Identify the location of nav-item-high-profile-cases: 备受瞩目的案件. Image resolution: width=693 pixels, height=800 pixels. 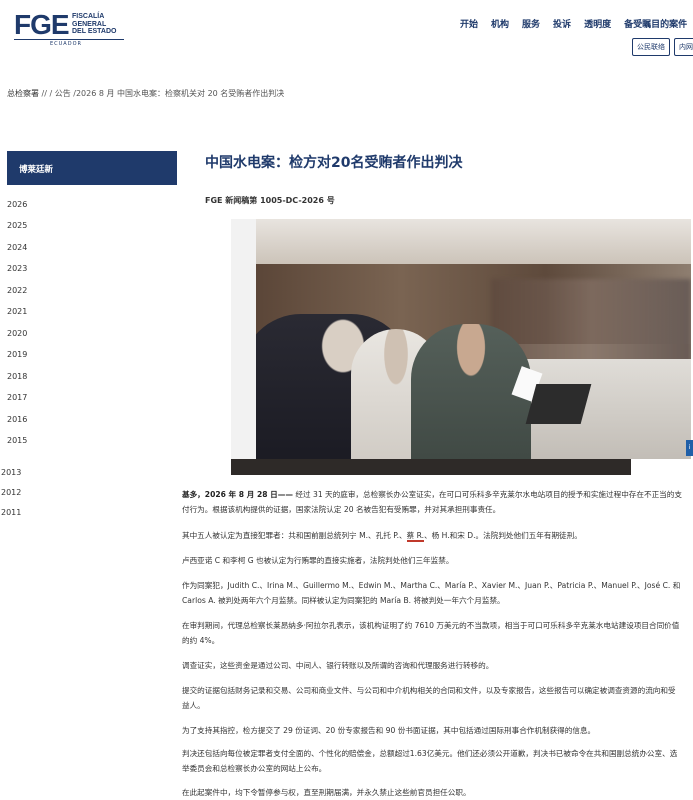
(655, 23).